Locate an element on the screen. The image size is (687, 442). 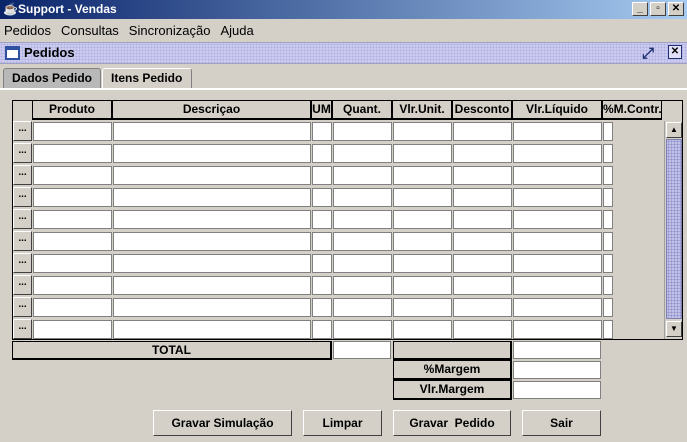
column-header-descricao: Descriçao is located at coordinates (211, 110).